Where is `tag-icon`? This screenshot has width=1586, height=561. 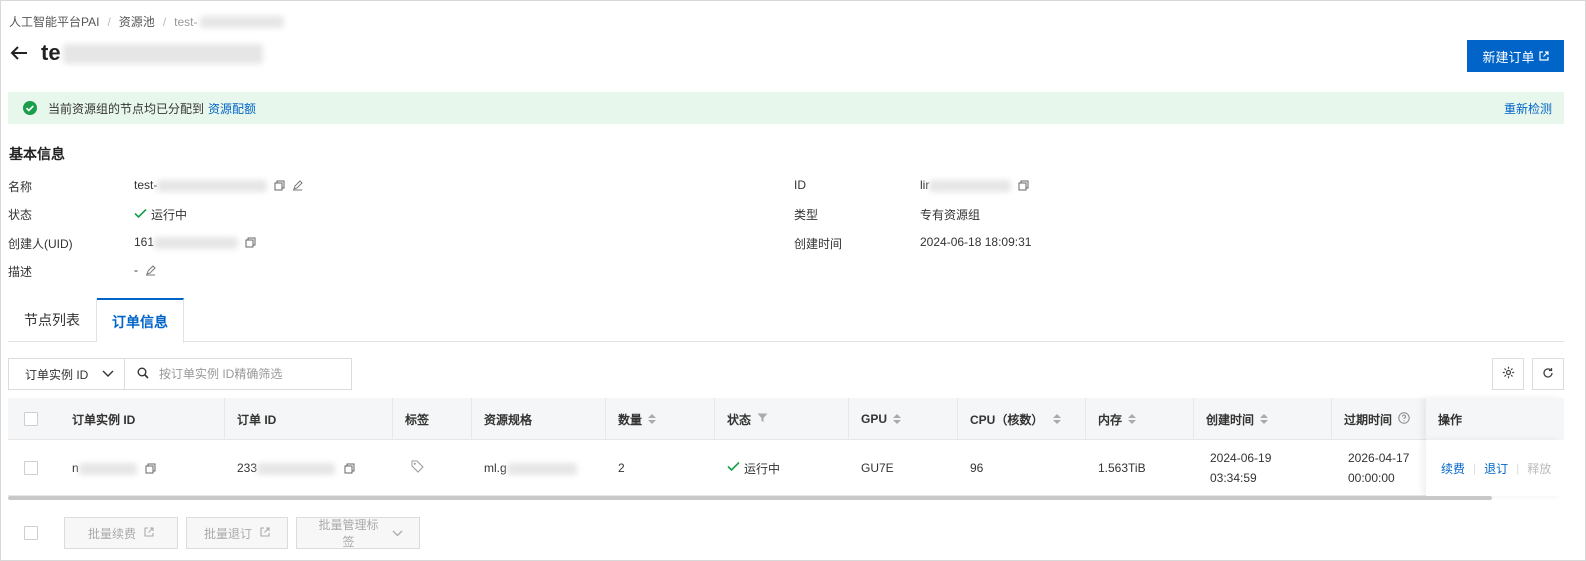
tag-icon is located at coordinates (417, 468).